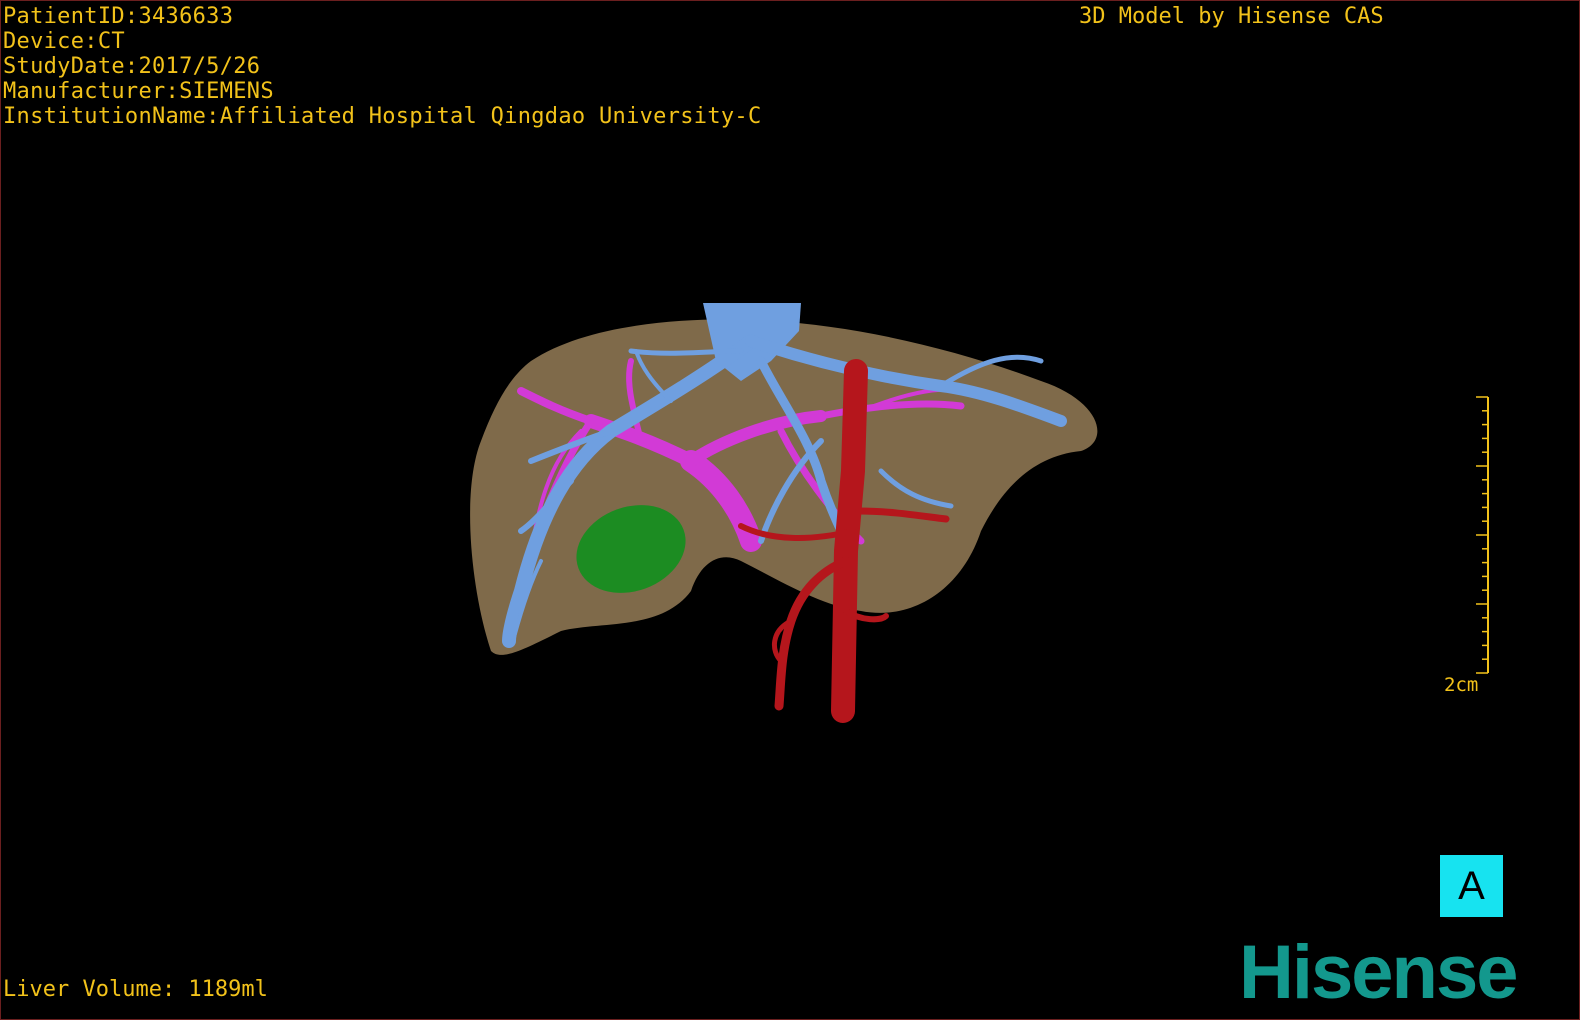 This screenshot has height=1020, width=1580. What do you see at coordinates (1482, 535) in the screenshot?
I see `scale-bar` at bounding box center [1482, 535].